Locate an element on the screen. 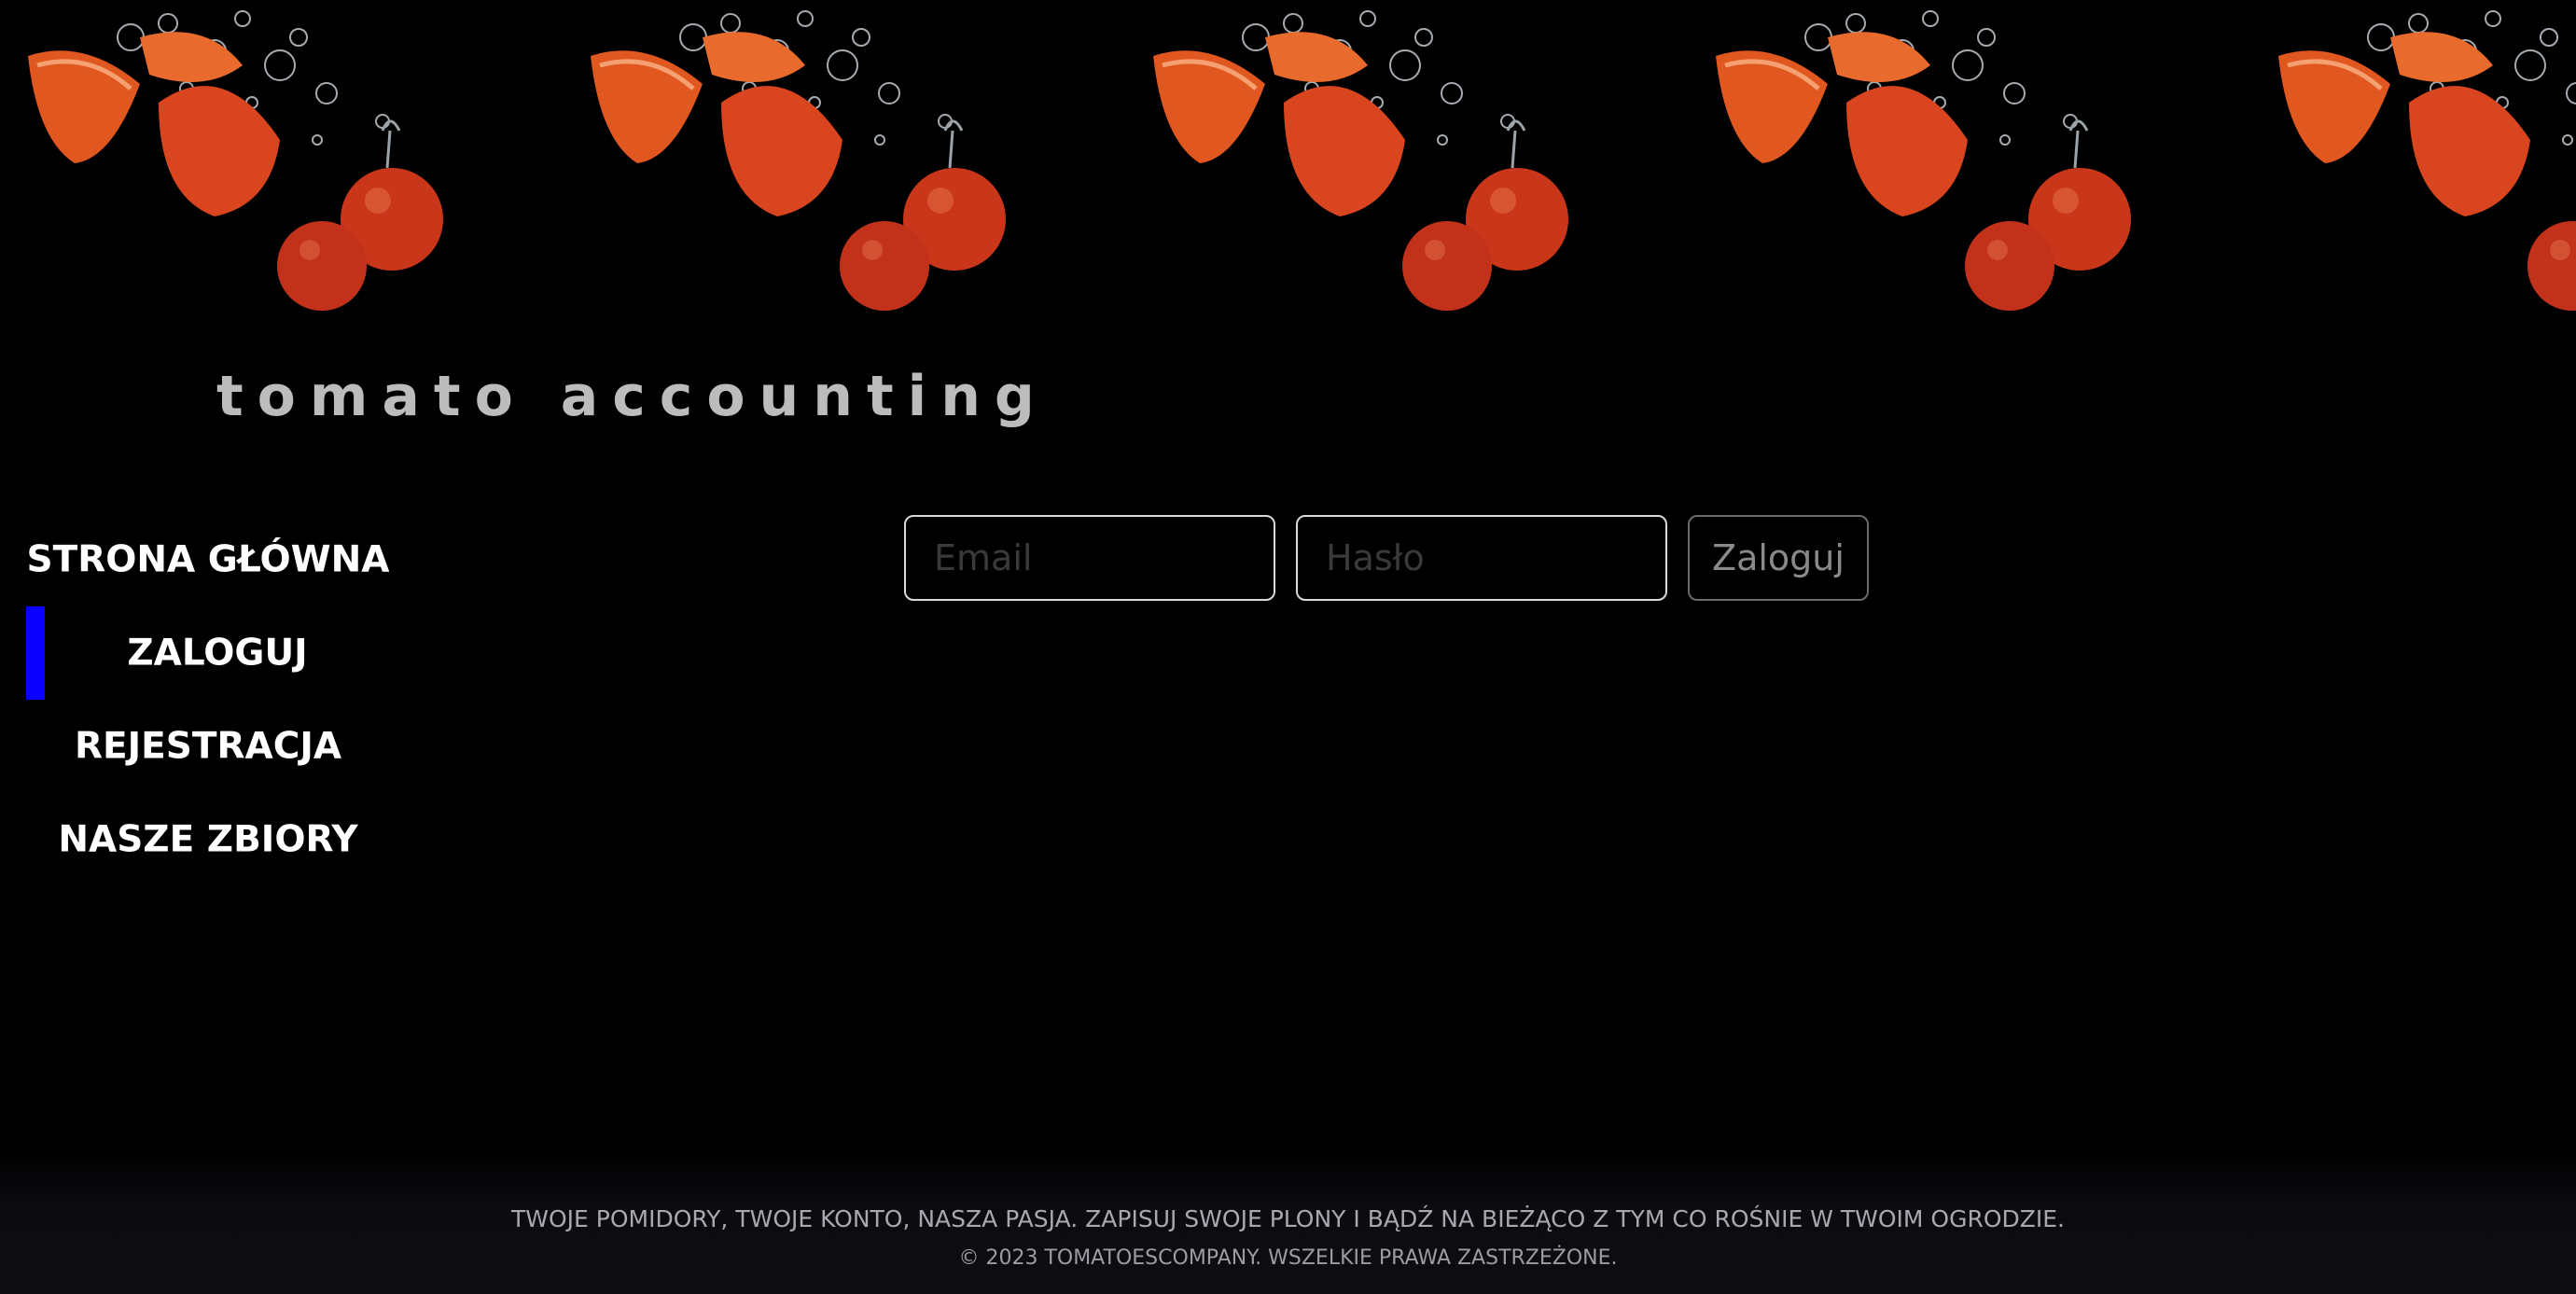 The height and width of the screenshot is (1294, 2576). nav-item-label: NASZE ZBIORY is located at coordinates (208, 839).